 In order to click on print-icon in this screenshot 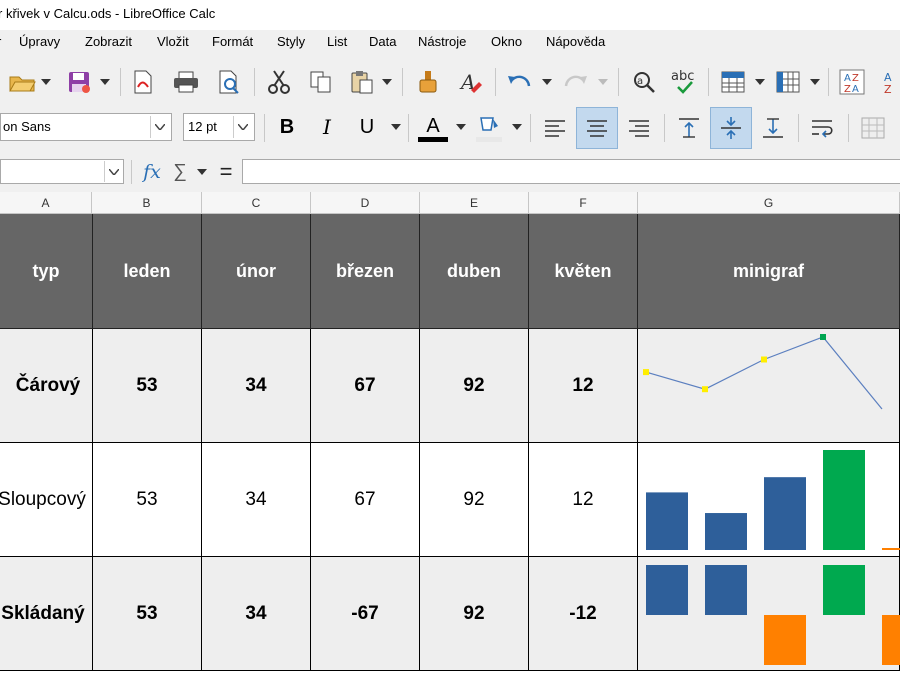, I will do `click(186, 82)`.